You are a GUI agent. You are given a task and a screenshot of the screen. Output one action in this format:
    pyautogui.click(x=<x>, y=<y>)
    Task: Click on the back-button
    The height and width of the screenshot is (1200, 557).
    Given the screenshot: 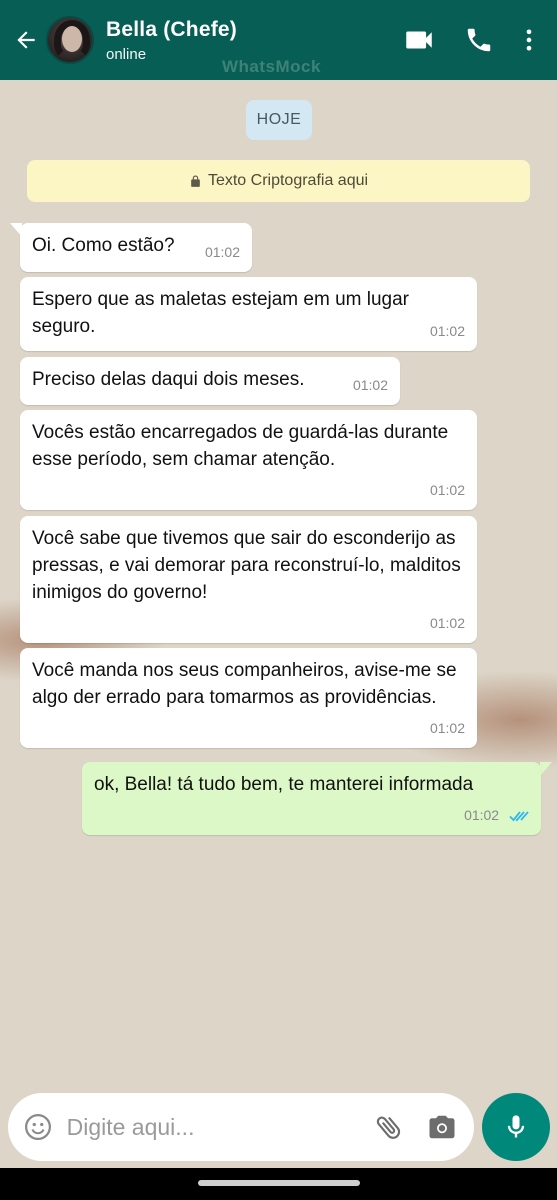 What is the action you would take?
    pyautogui.click(x=26, y=40)
    